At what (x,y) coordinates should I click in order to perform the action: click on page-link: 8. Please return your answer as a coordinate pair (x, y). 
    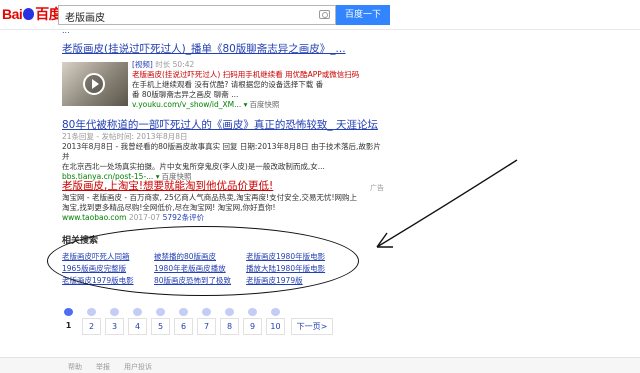
    Looking at the image, I should click on (229, 326).